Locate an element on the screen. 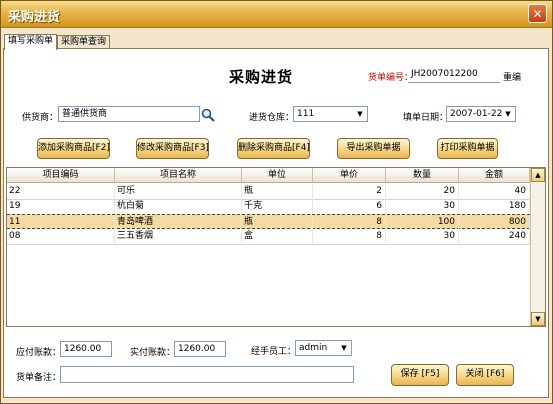 The width and height of the screenshot is (553, 404). payable-field: 1260.00 is located at coordinates (86, 349).